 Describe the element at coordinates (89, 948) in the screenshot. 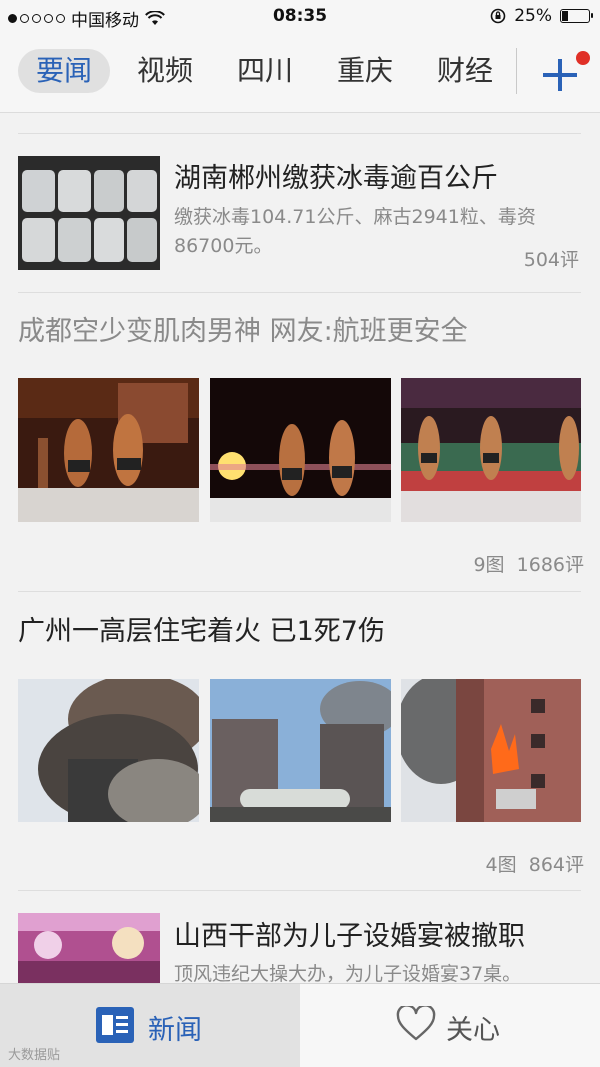

I see `news-thumbnail-wedding` at that location.